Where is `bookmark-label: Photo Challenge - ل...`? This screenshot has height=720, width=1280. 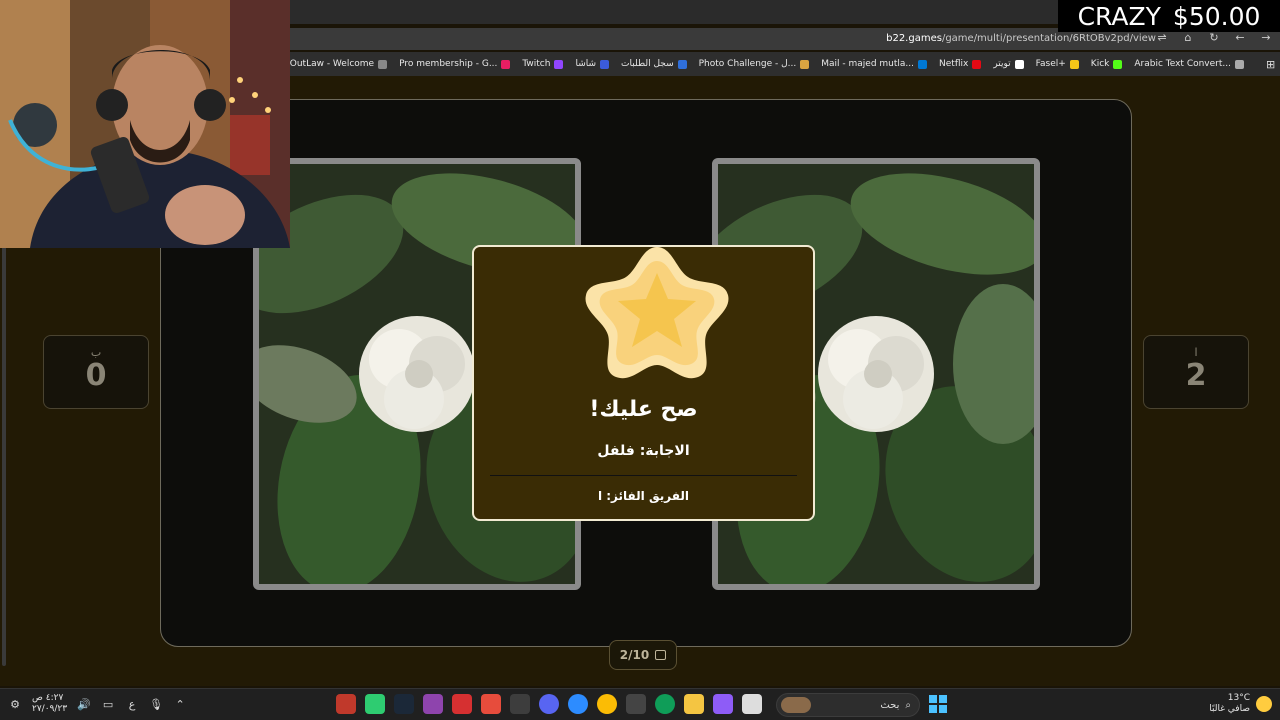
bookmark-label: Photo Challenge - ل... is located at coordinates (747, 64).